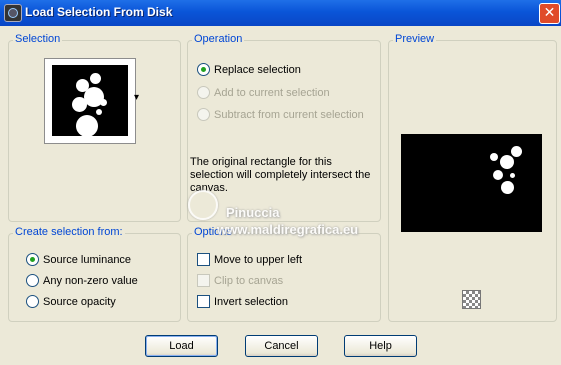  I want to click on create-from-group-label: Create selection from:, so click(69, 232).